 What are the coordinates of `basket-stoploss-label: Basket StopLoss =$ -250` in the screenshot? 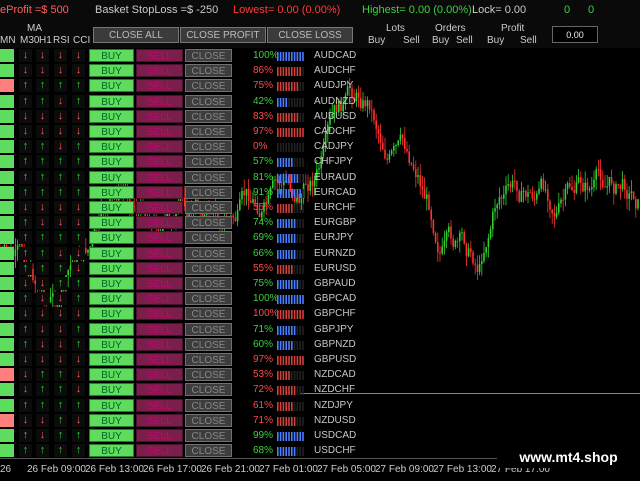 It's located at (157, 10).